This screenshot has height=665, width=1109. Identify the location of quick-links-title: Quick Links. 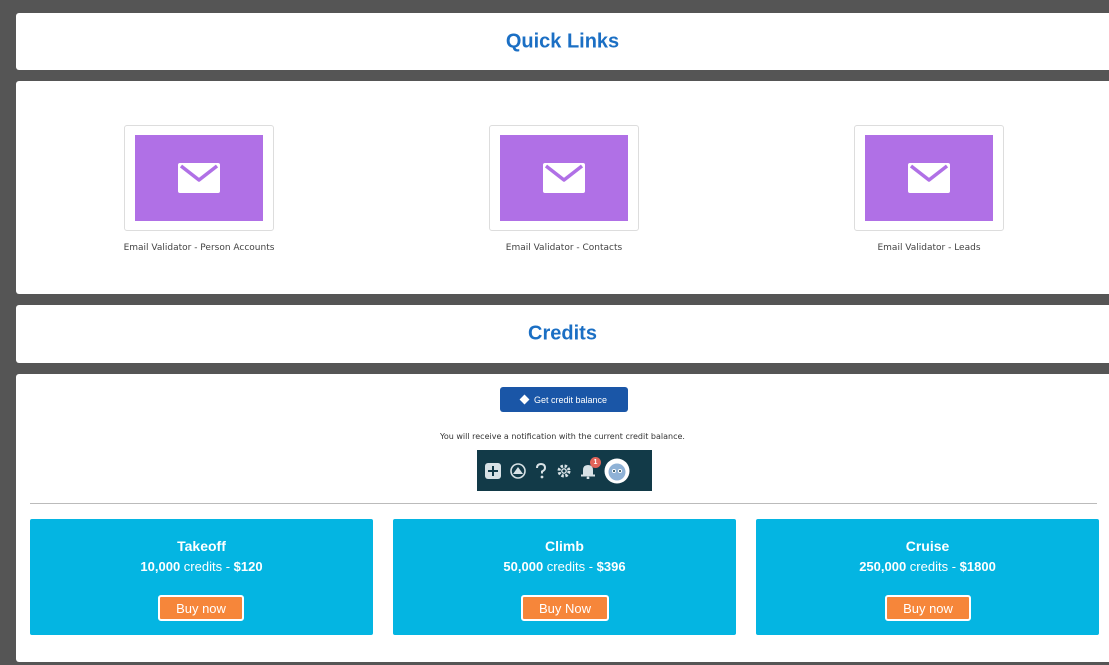
(562, 41).